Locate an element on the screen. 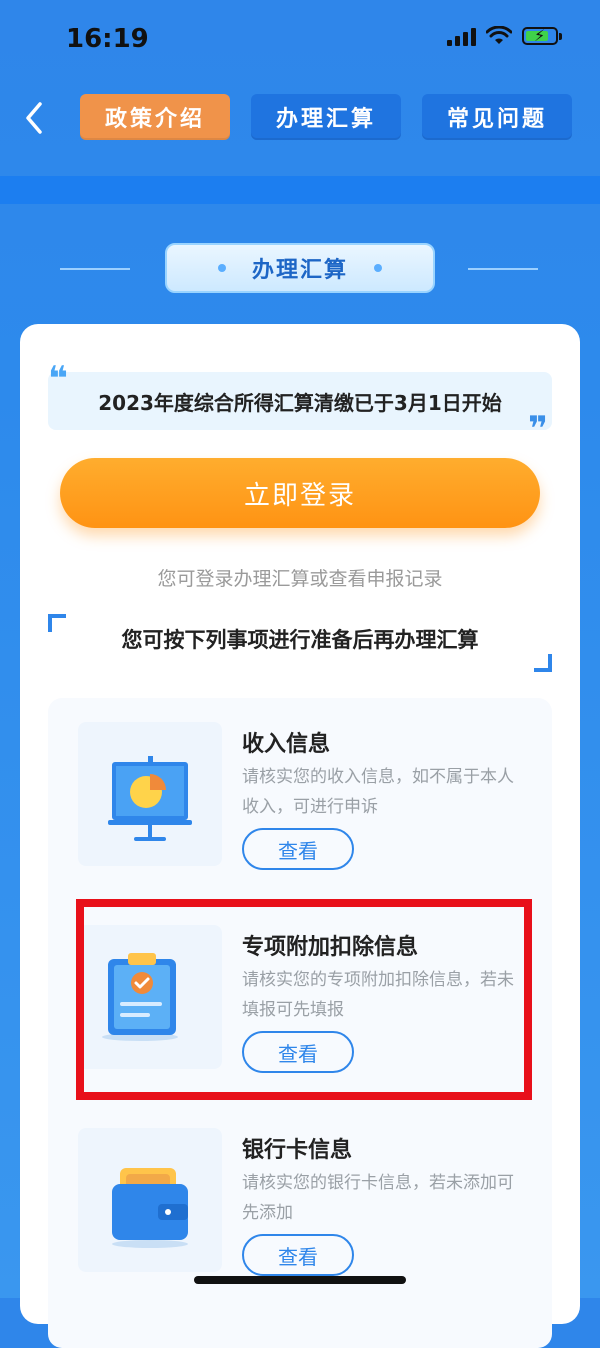 Image resolution: width=600 pixels, height=1348 pixels. tab-handle-settlement: 办理汇算 is located at coordinates (326, 117).